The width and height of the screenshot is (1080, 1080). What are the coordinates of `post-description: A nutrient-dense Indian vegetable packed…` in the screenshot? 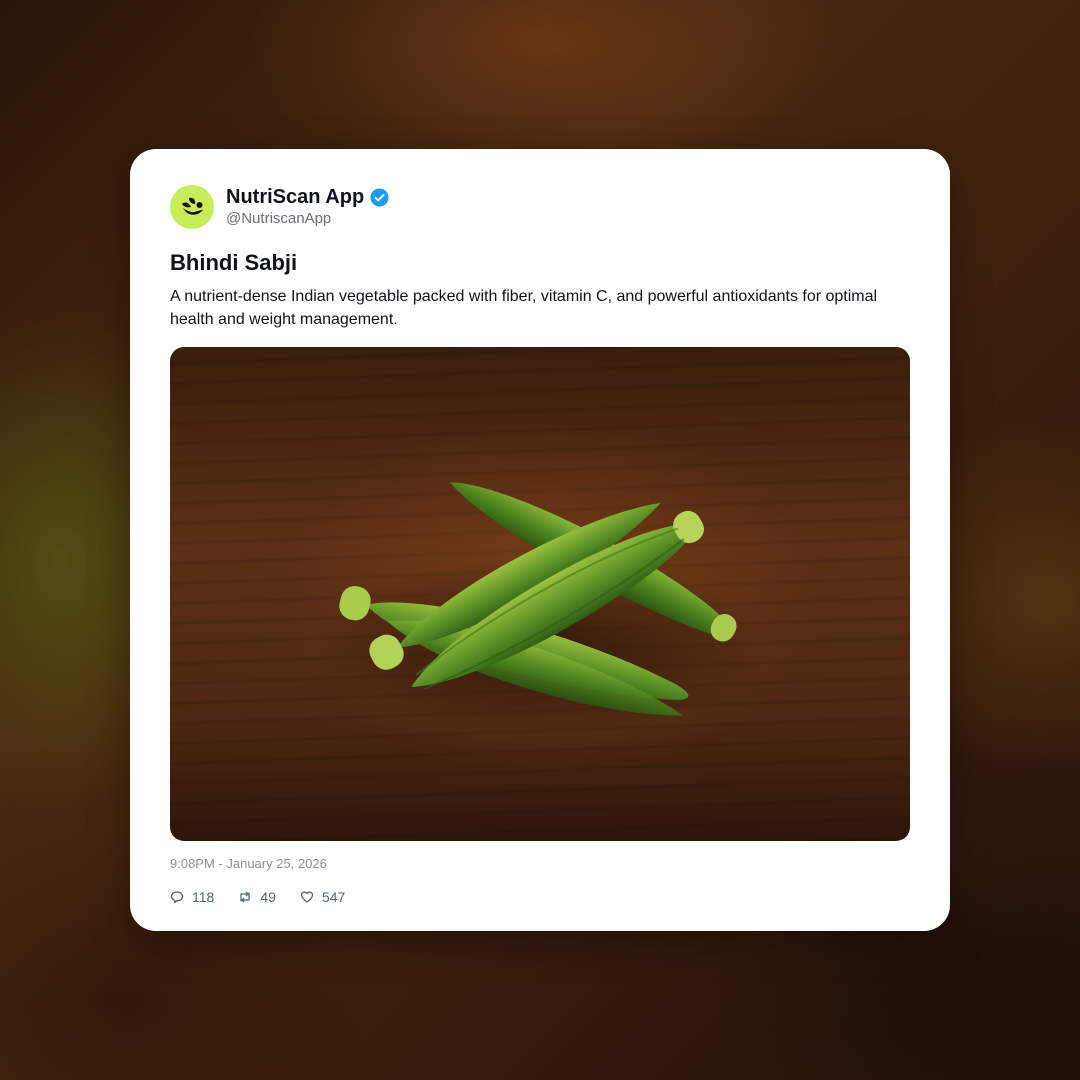 It's located at (524, 308).